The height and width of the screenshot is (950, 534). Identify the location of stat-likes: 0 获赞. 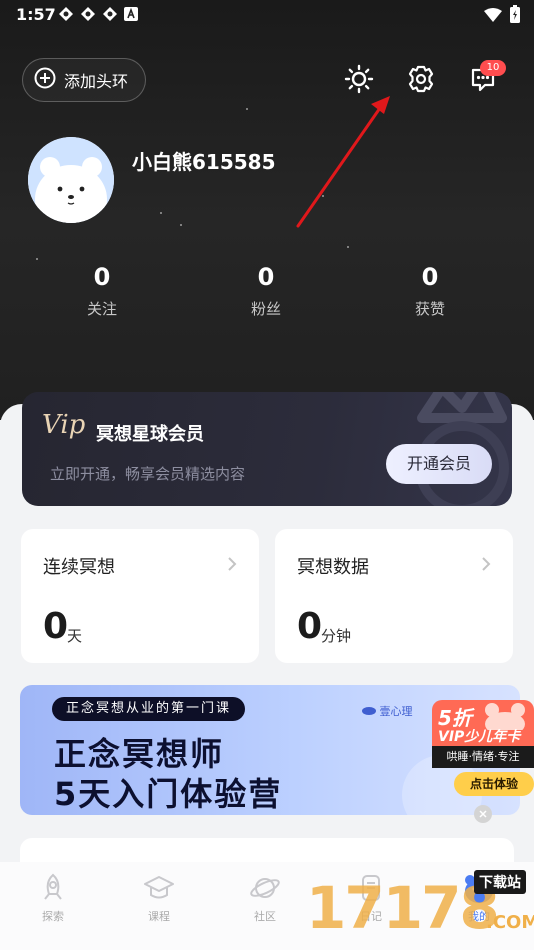
(430, 290).